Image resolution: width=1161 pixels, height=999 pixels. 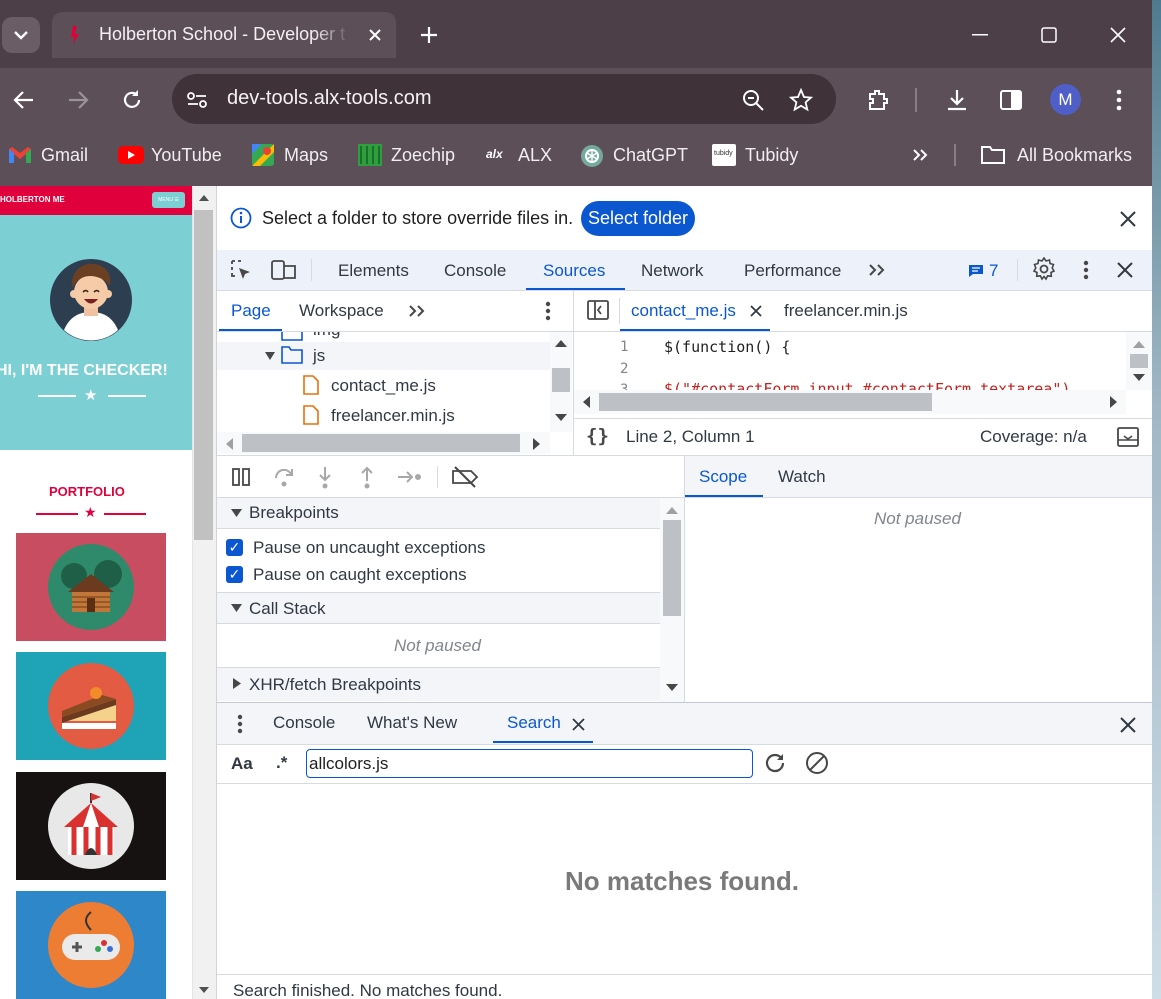 What do you see at coordinates (168, 200) in the screenshot?
I see `site-menu-button: MENU ☰` at bounding box center [168, 200].